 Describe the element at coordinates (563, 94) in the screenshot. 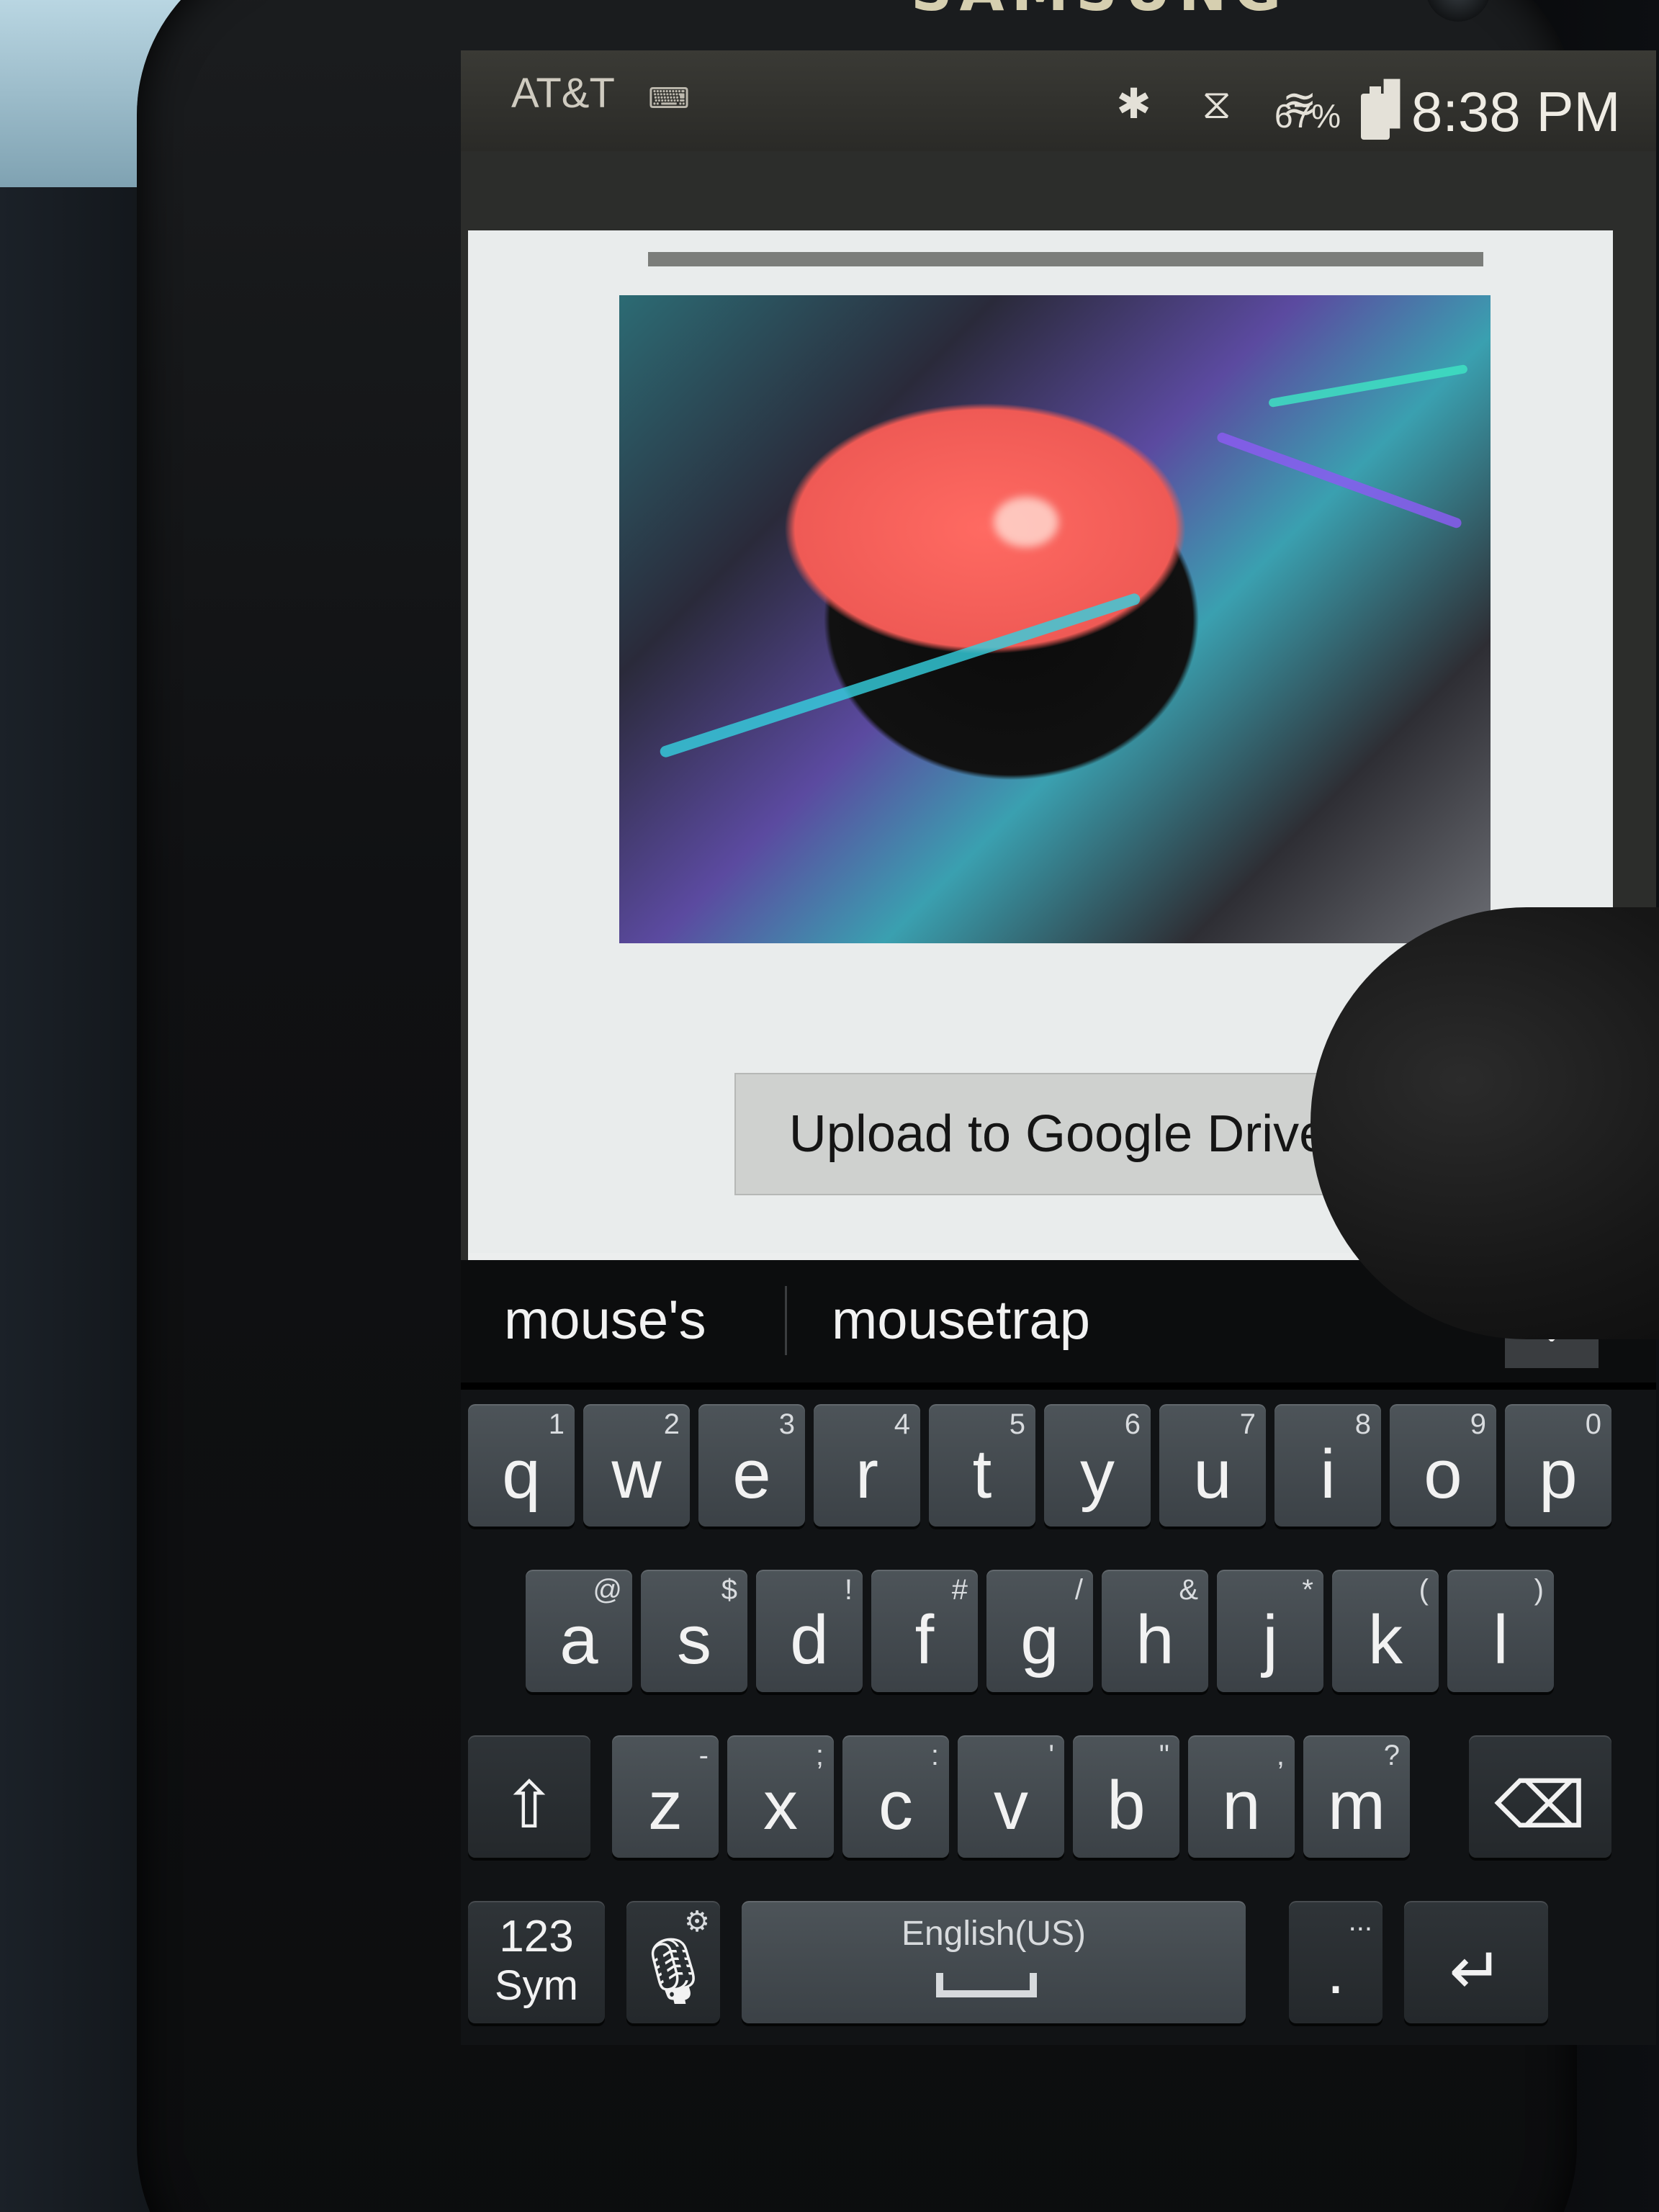

I see `carrier-label: AT&T` at that location.